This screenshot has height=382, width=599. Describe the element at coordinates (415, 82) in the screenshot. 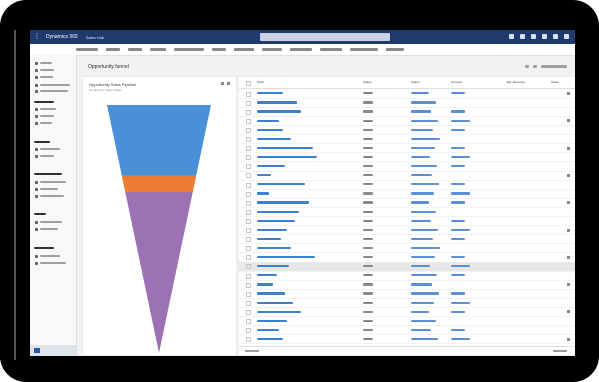

I see `column-owner: Owner` at that location.